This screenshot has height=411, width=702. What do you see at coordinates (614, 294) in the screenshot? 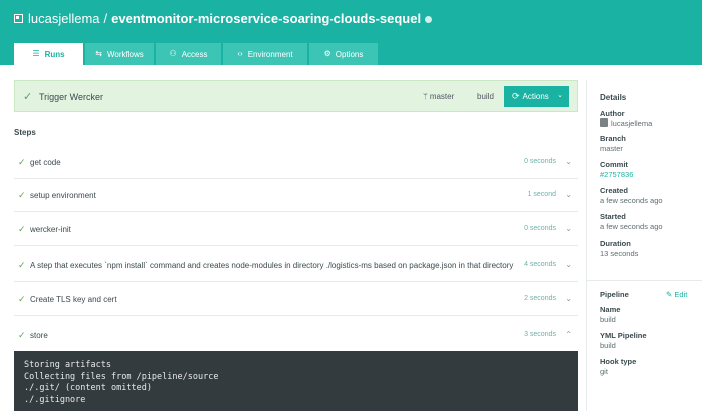
I see `pipeline-label: Pipeline` at bounding box center [614, 294].